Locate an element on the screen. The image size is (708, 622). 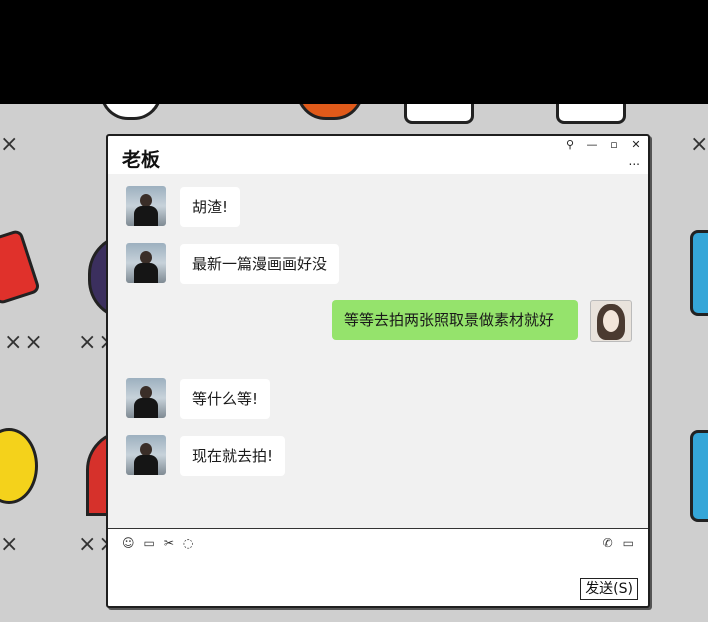
video-icon: ▭ is located at coordinates (628, 543).